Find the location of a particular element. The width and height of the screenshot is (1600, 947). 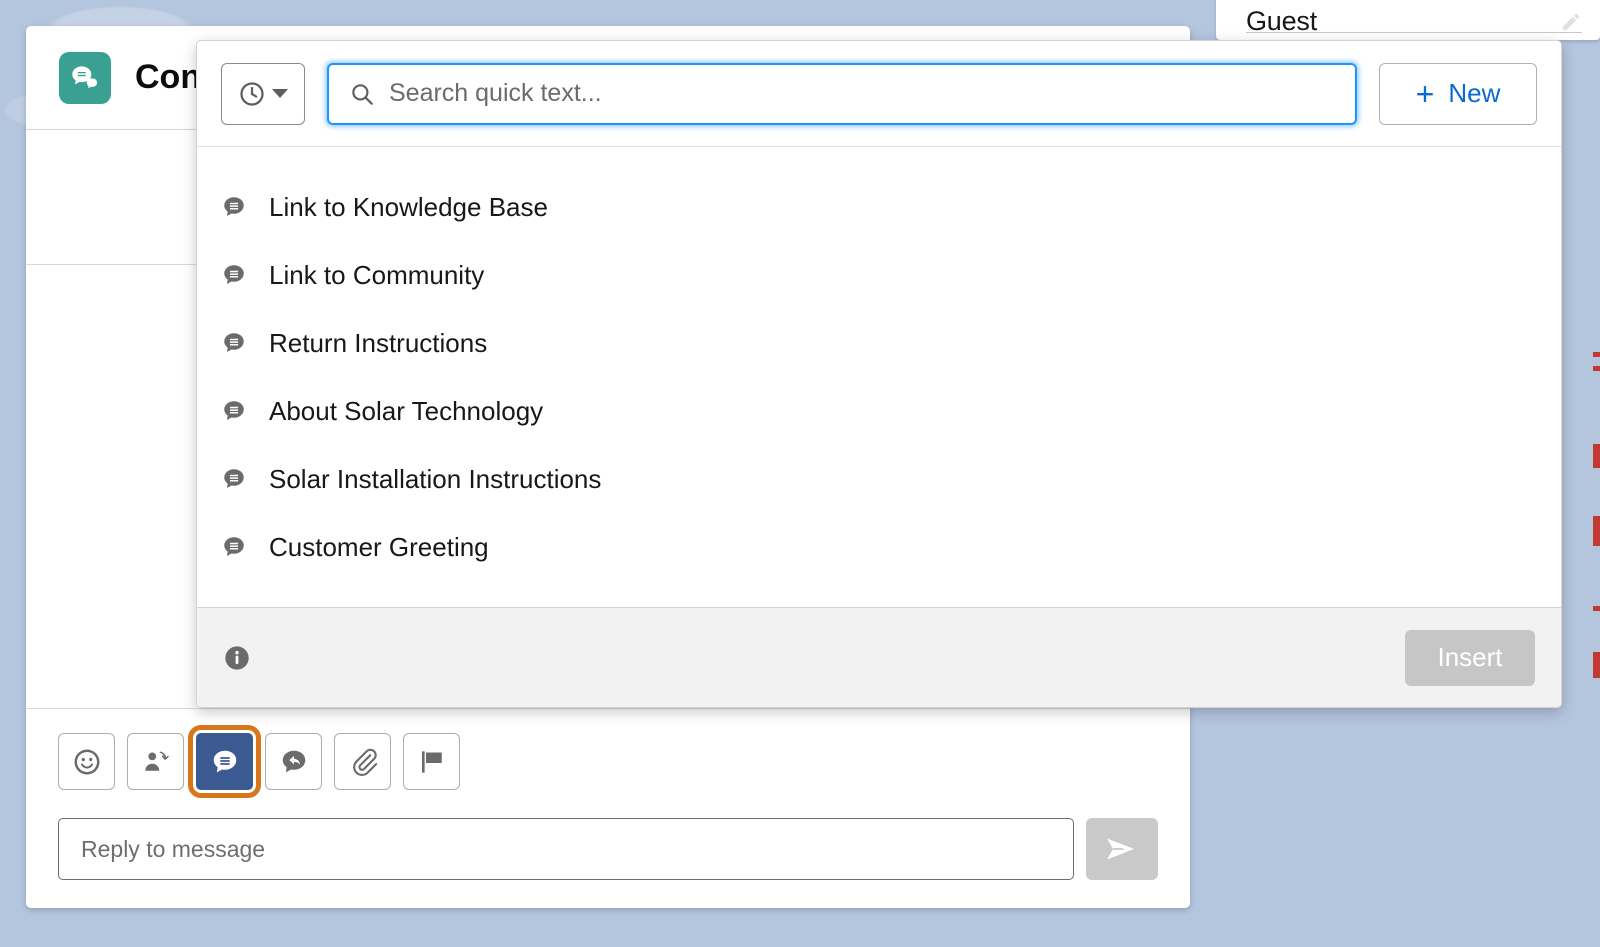

list-item-label: Return Instructions is located at coordinates (378, 342).